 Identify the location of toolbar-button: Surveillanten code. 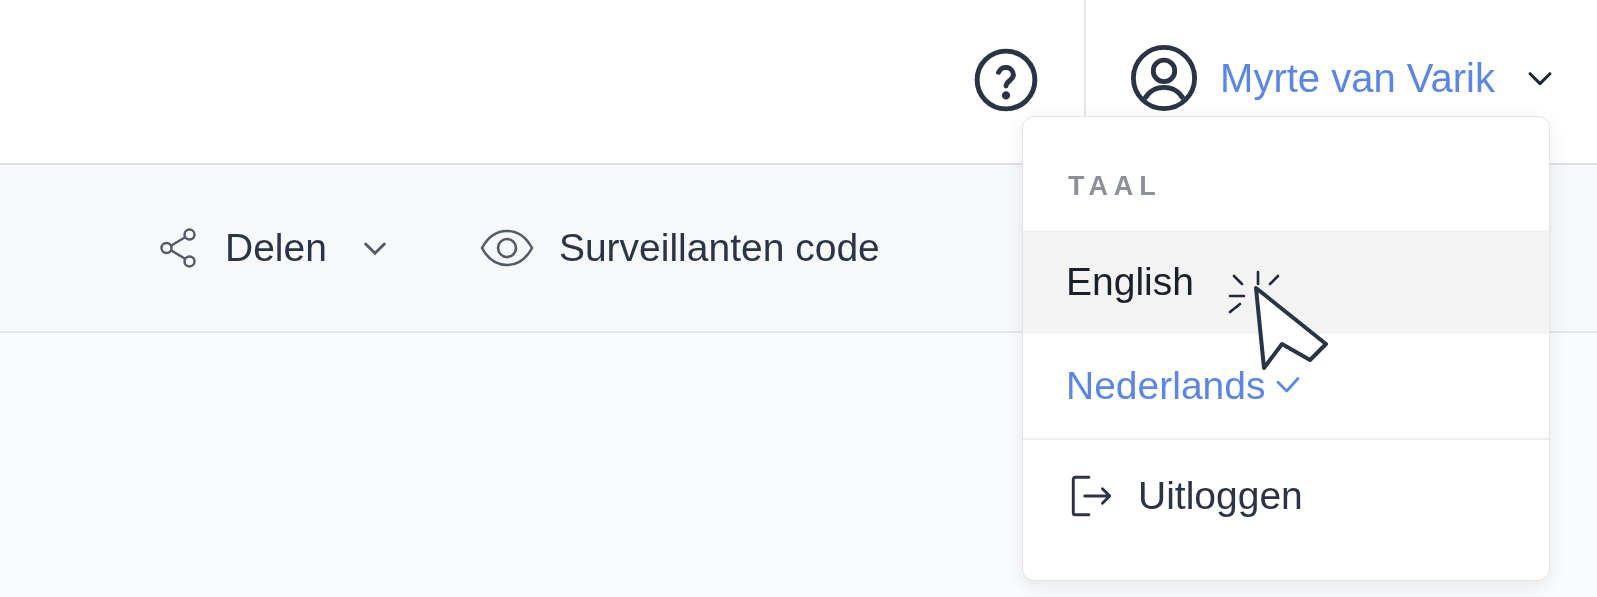
(679, 248).